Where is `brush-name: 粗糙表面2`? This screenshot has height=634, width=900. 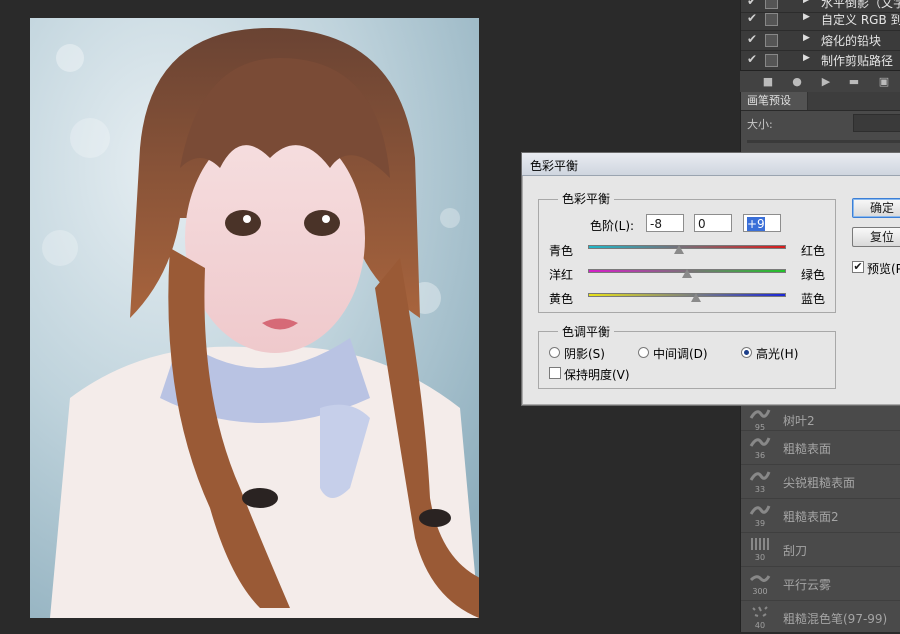
brush-name: 粗糙表面2 is located at coordinates (811, 517).